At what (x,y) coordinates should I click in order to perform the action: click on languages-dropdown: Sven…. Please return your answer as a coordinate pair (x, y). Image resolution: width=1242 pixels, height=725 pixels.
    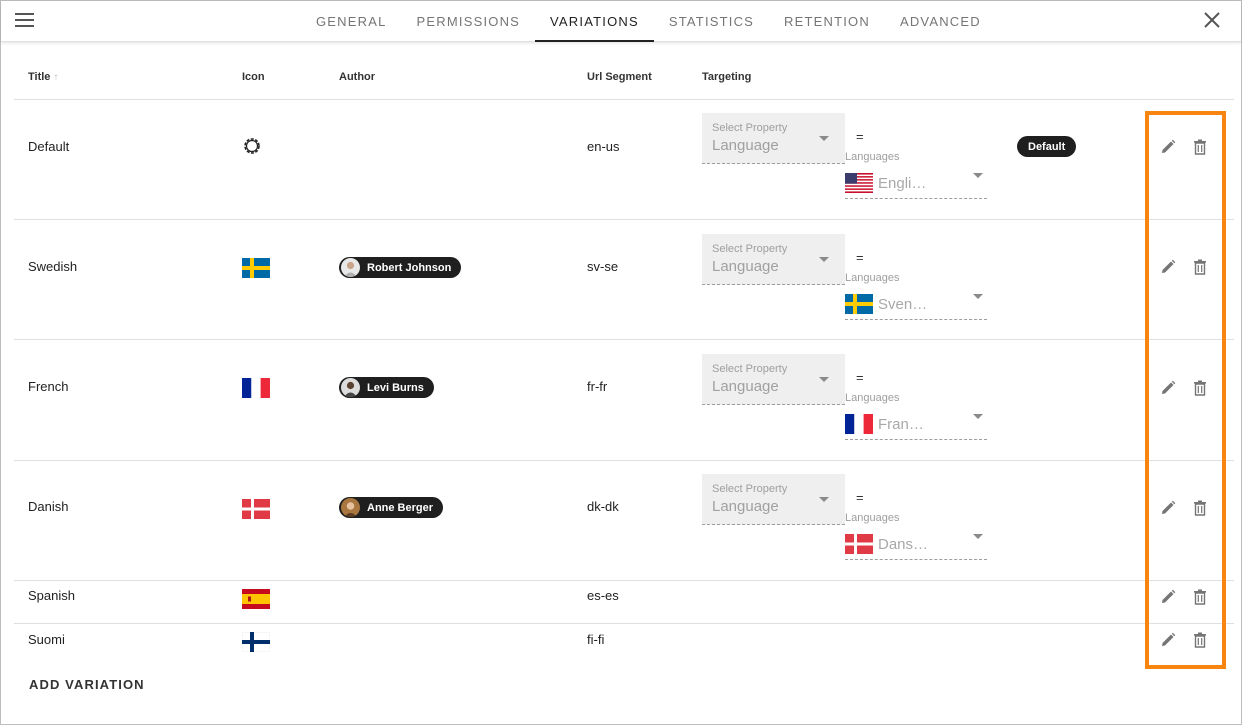
    Looking at the image, I should click on (916, 304).